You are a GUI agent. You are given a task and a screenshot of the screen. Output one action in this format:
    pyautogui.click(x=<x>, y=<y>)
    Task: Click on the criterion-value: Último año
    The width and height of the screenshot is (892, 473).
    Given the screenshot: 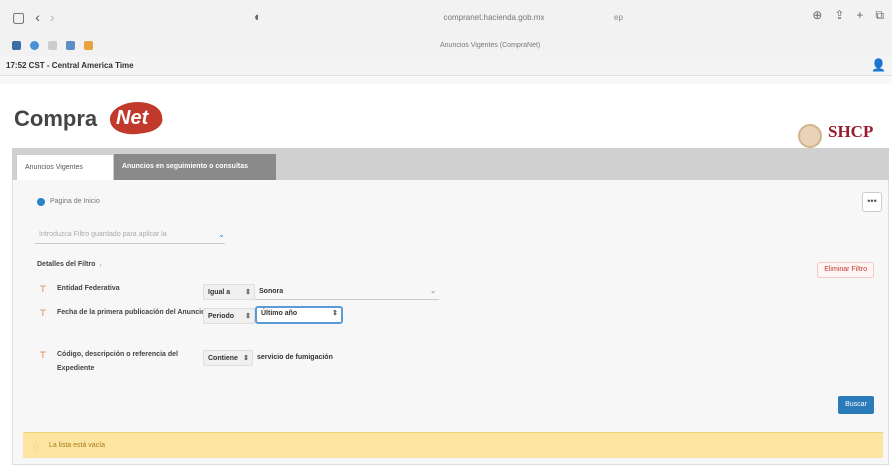 What is the action you would take?
    pyautogui.click(x=279, y=313)
    